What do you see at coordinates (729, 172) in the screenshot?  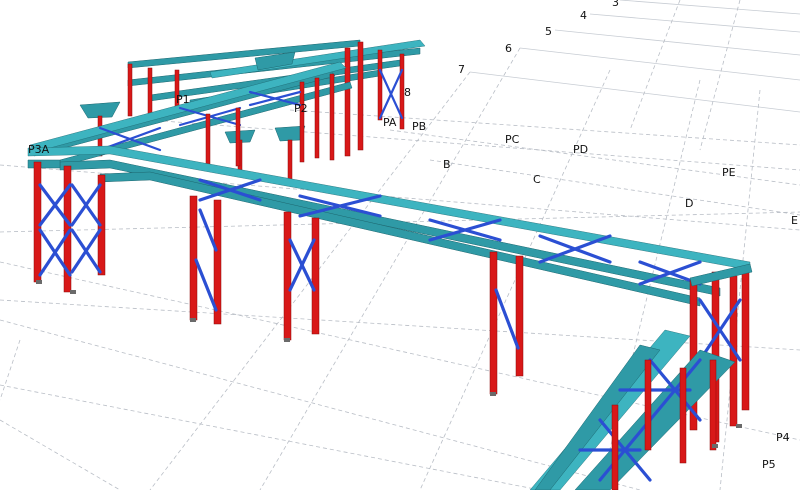 I see `rack-label-pe: PE` at bounding box center [729, 172].